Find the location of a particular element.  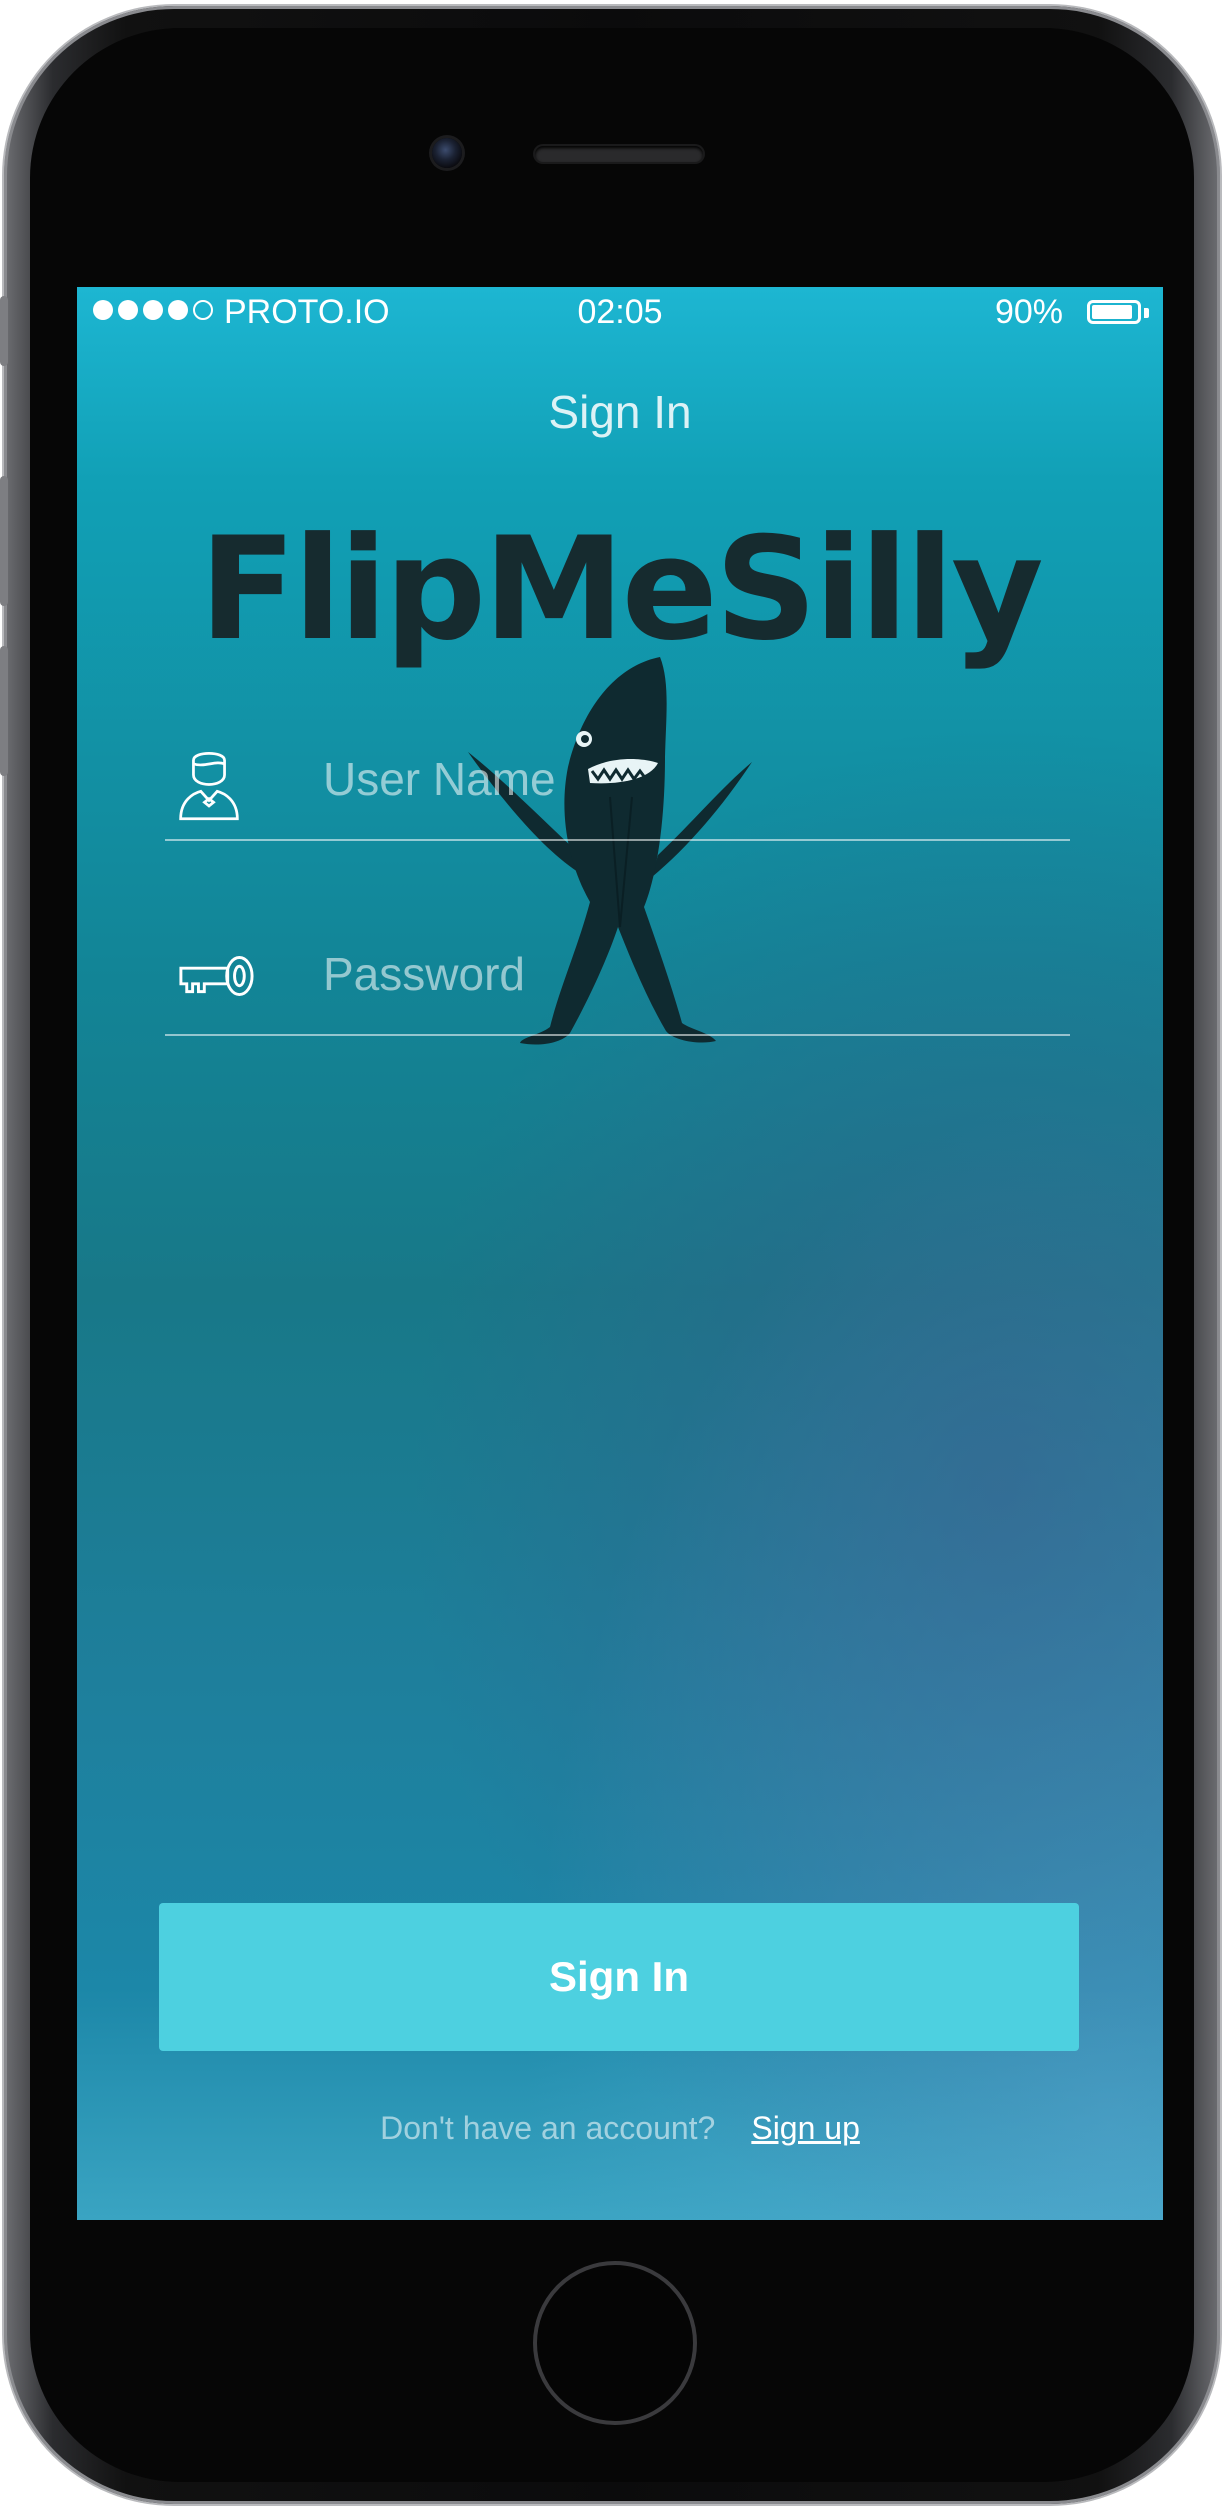

front-camera is located at coordinates (447, 153).